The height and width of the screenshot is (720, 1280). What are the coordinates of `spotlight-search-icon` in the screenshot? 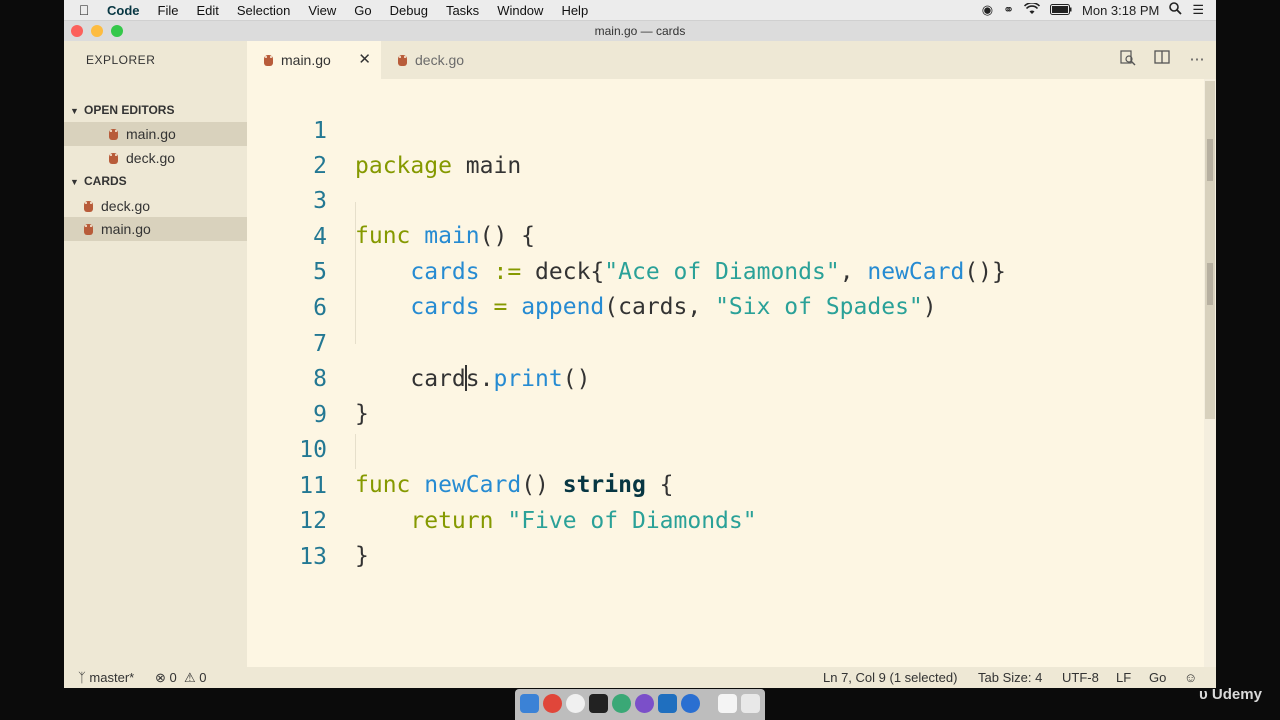 It's located at (1175, 10).